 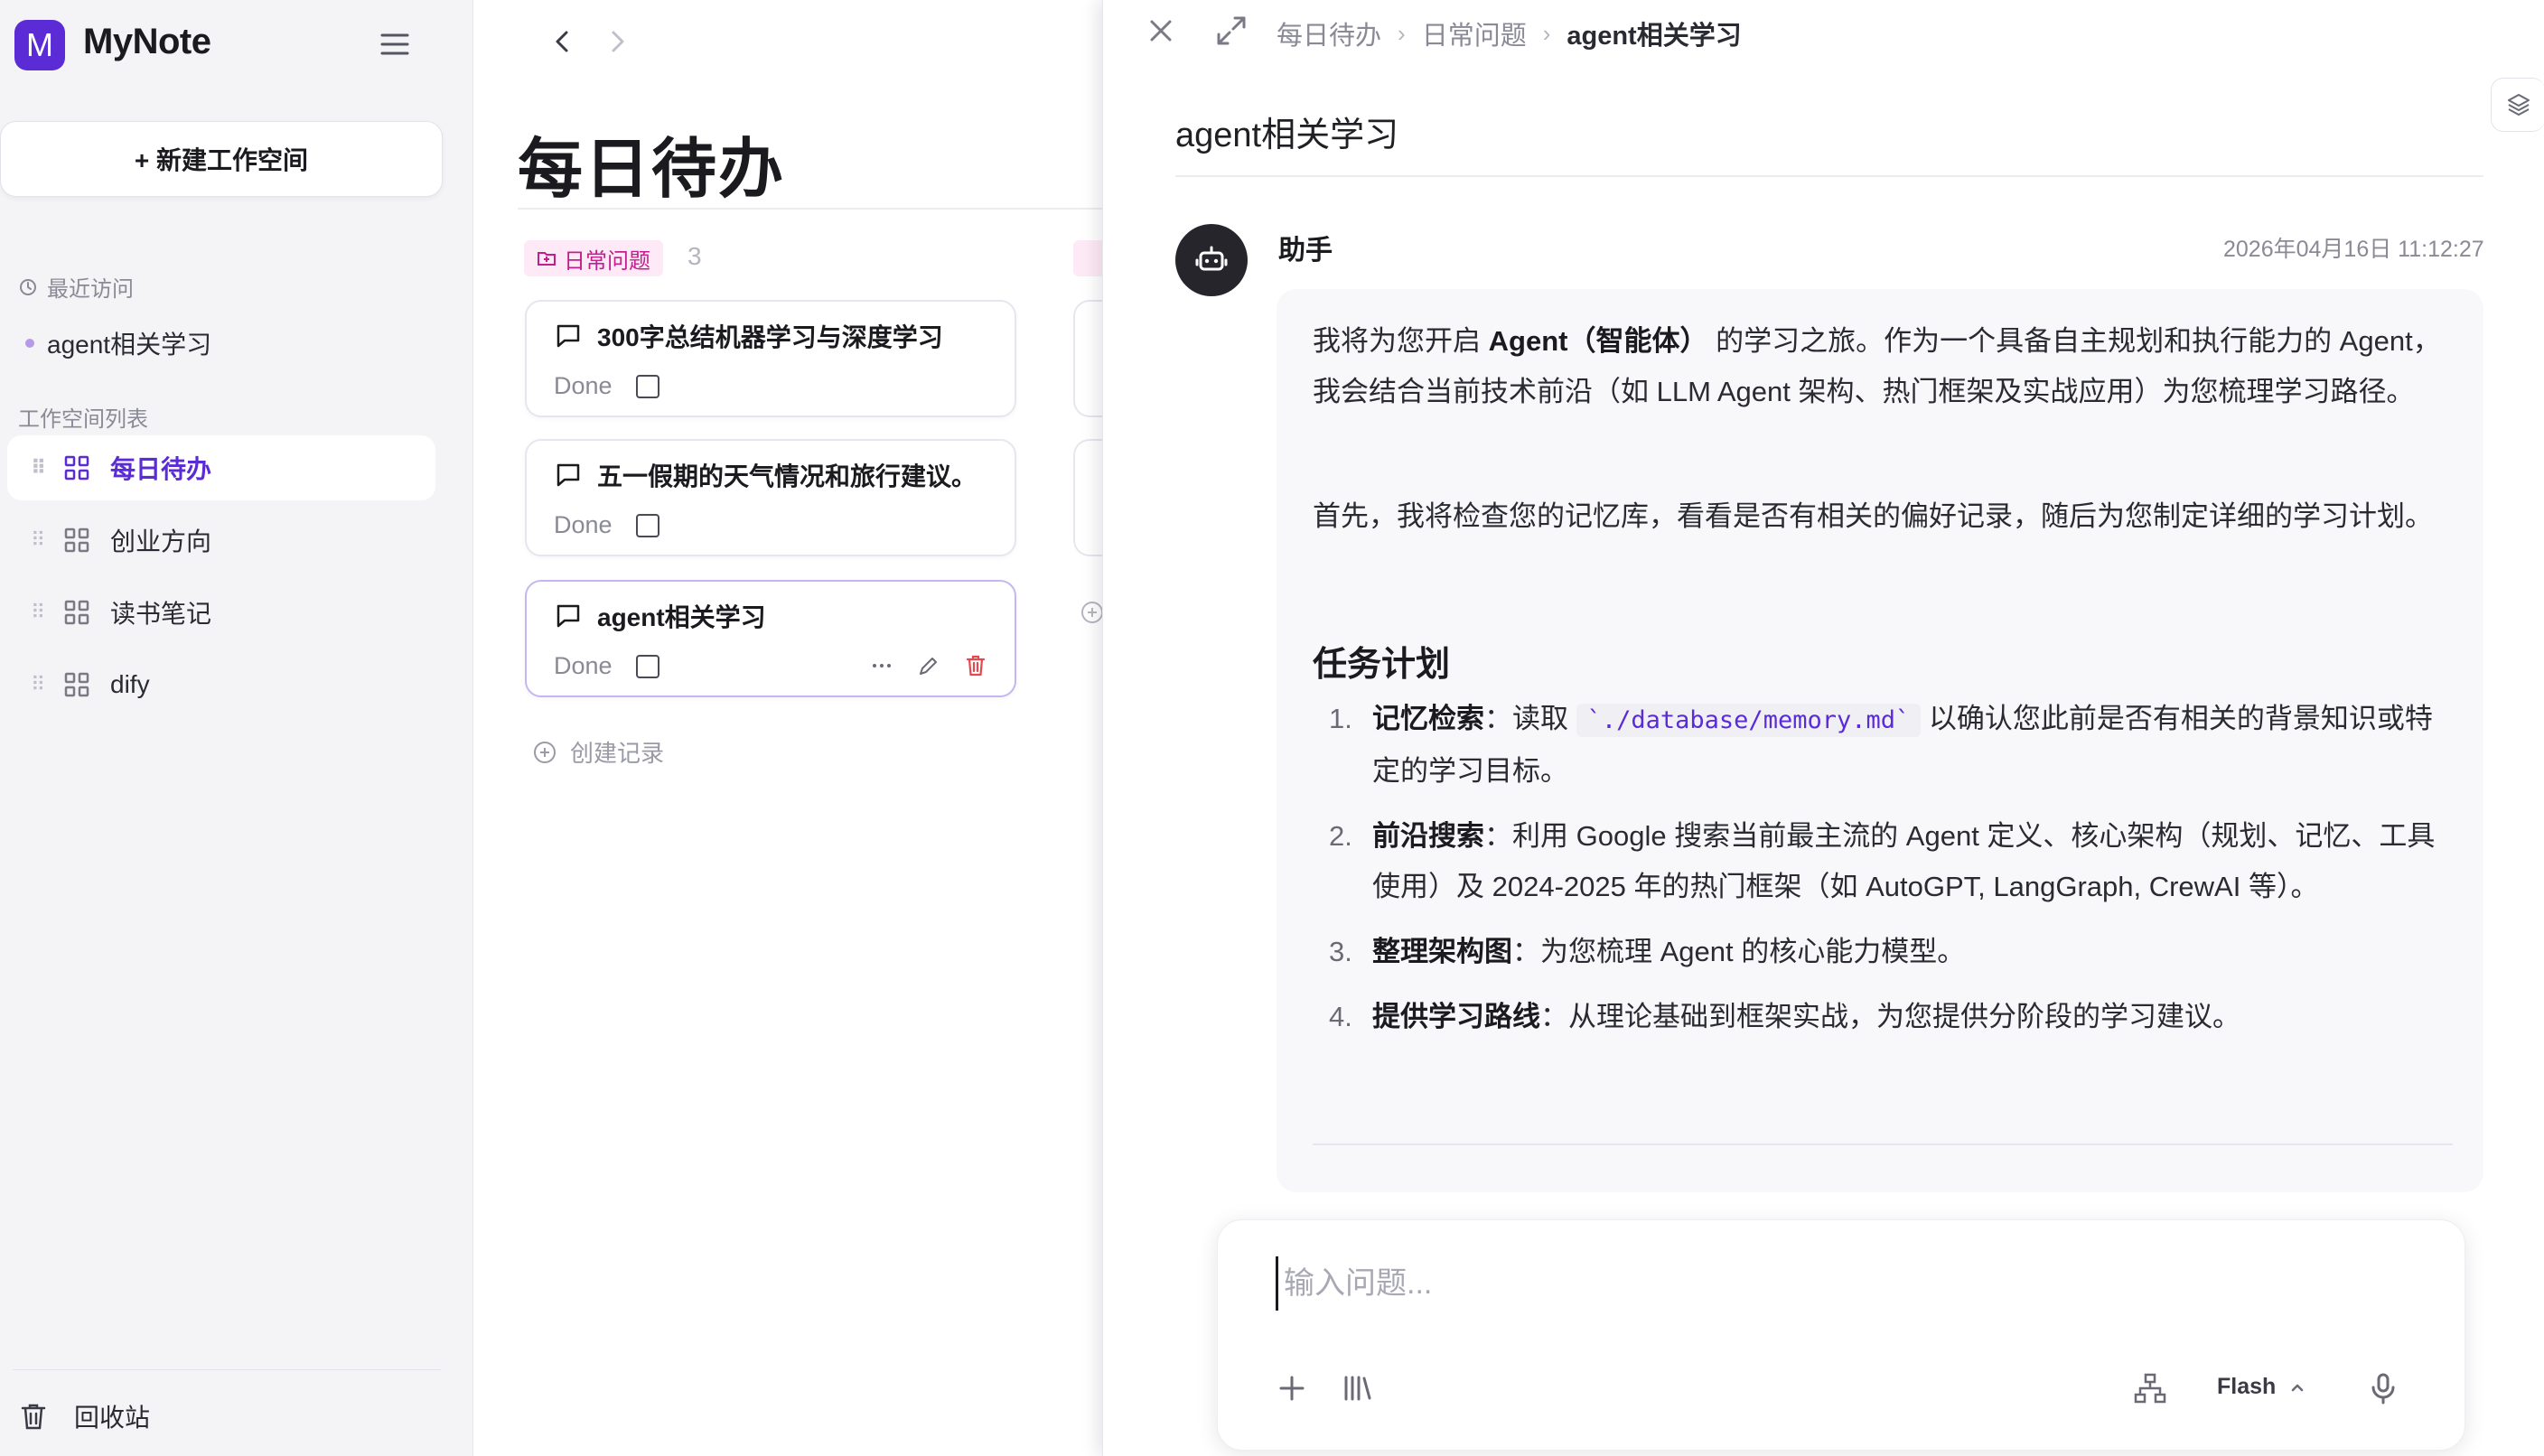 I want to click on layers-button, so click(x=2517, y=105).